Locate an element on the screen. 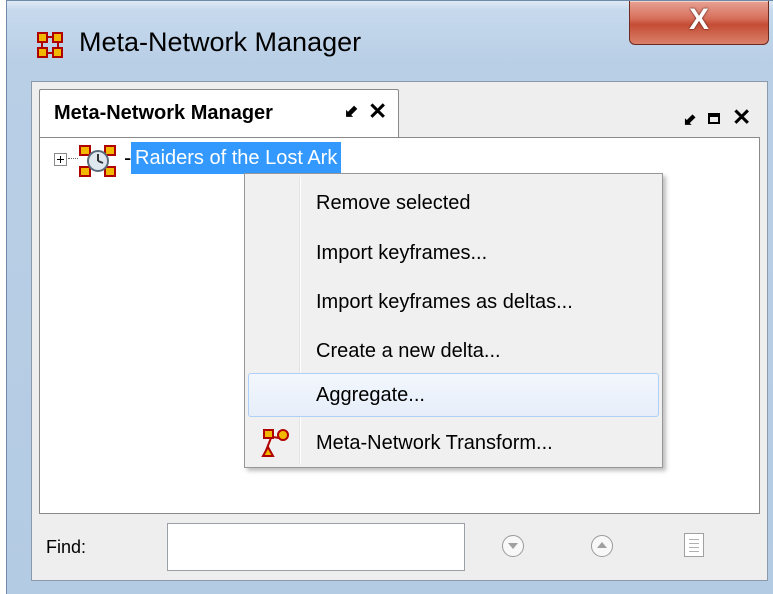 The height and width of the screenshot is (594, 773). find-results-list-button is located at coordinates (694, 545).